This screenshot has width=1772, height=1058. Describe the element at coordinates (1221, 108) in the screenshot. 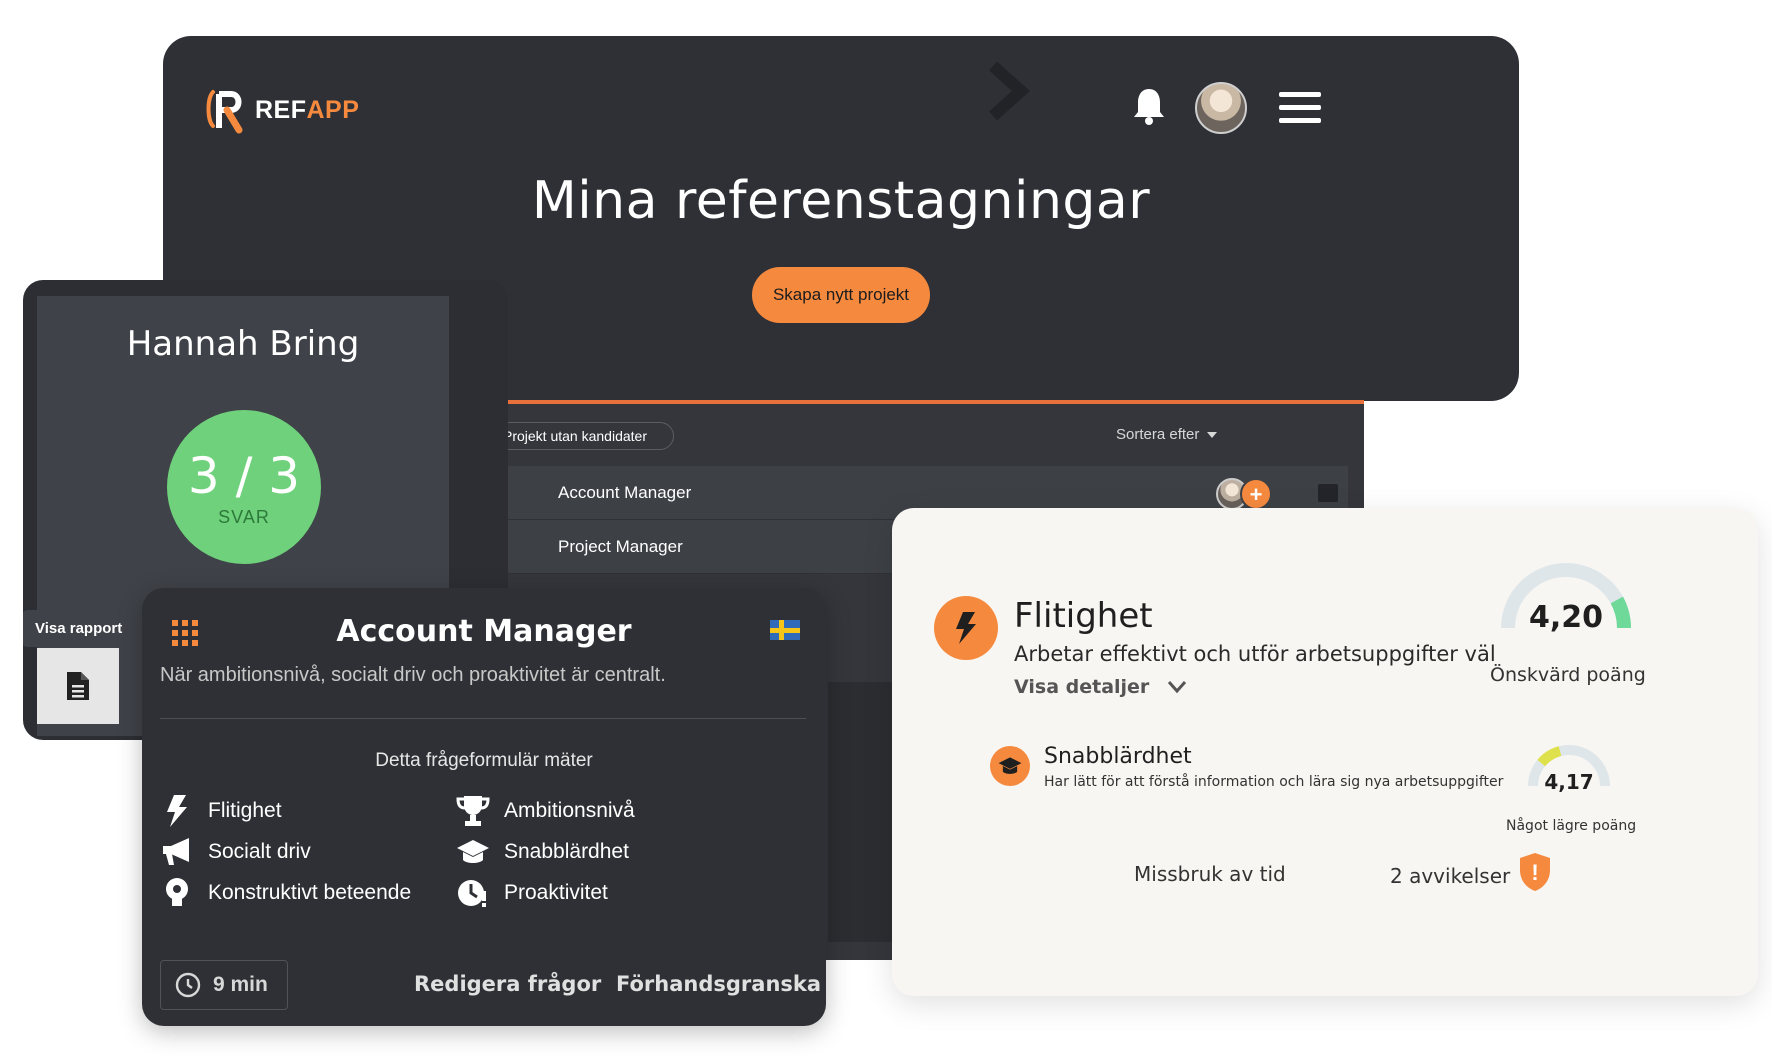

I see `user-avatar` at that location.